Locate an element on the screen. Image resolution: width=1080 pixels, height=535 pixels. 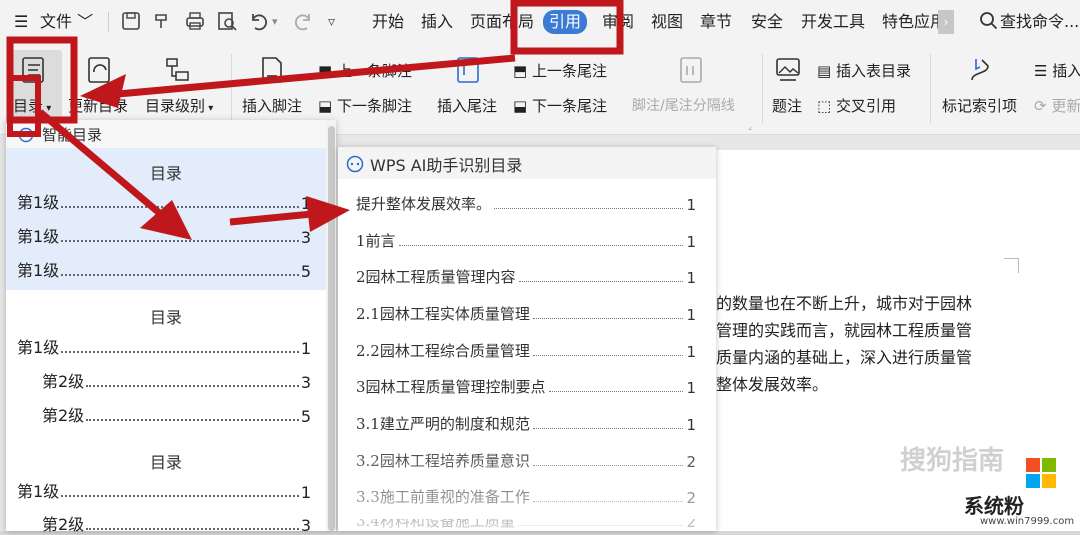
insert-table-toc-button: ▤ 插入表目录 is located at coordinates (864, 70).